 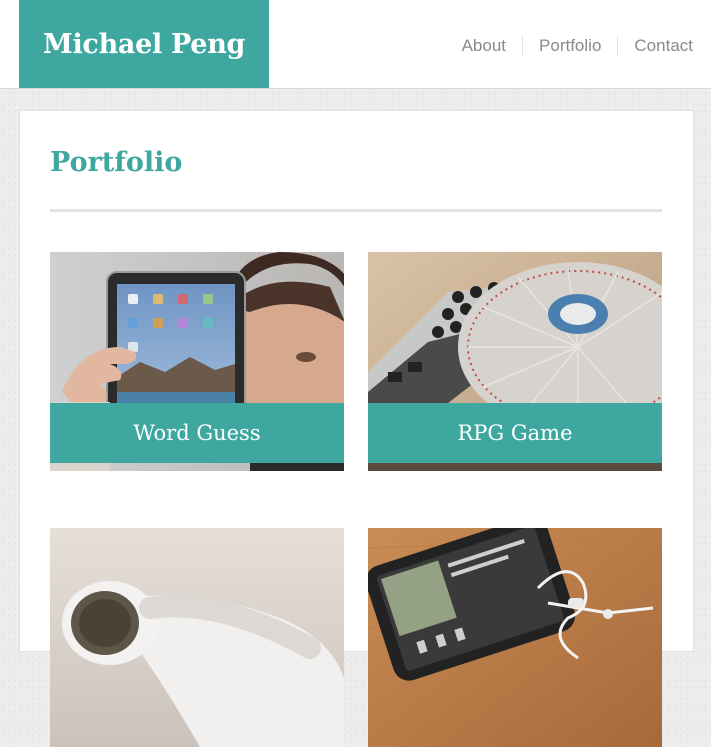 What do you see at coordinates (197, 361) in the screenshot?
I see `project-tile-word-guess: Word Guess` at bounding box center [197, 361].